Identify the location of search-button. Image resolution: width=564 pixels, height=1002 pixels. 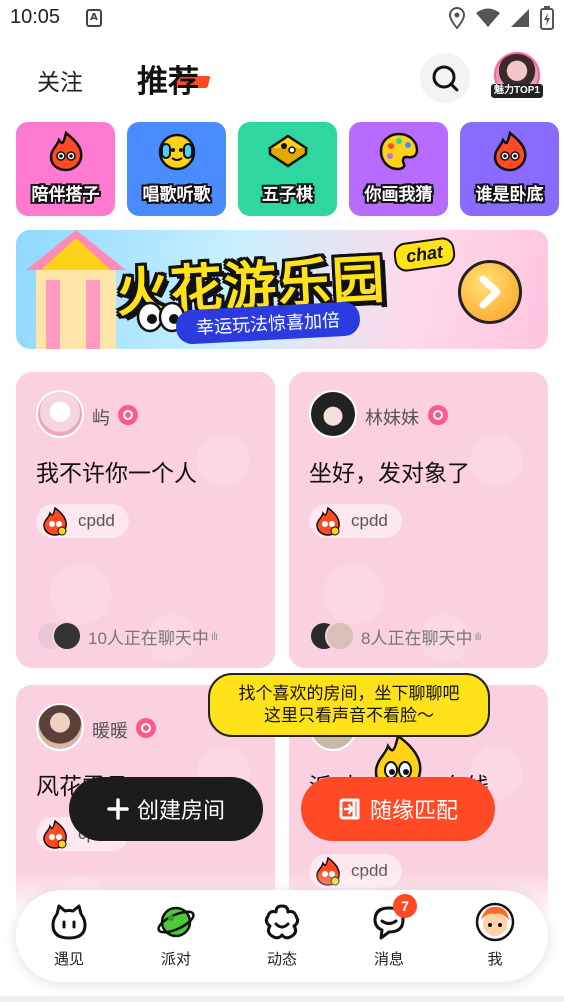
(445, 78).